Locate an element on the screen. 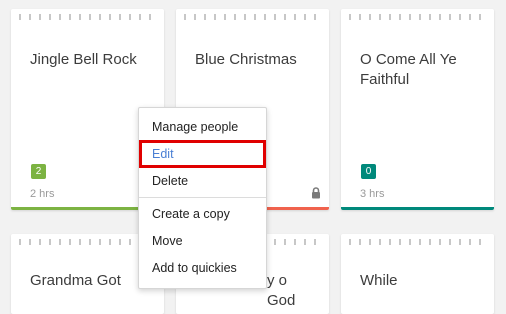 Image resolution: width=506 pixels, height=314 pixels. menu-item-create-a-copy: Create a copy is located at coordinates (202, 214).